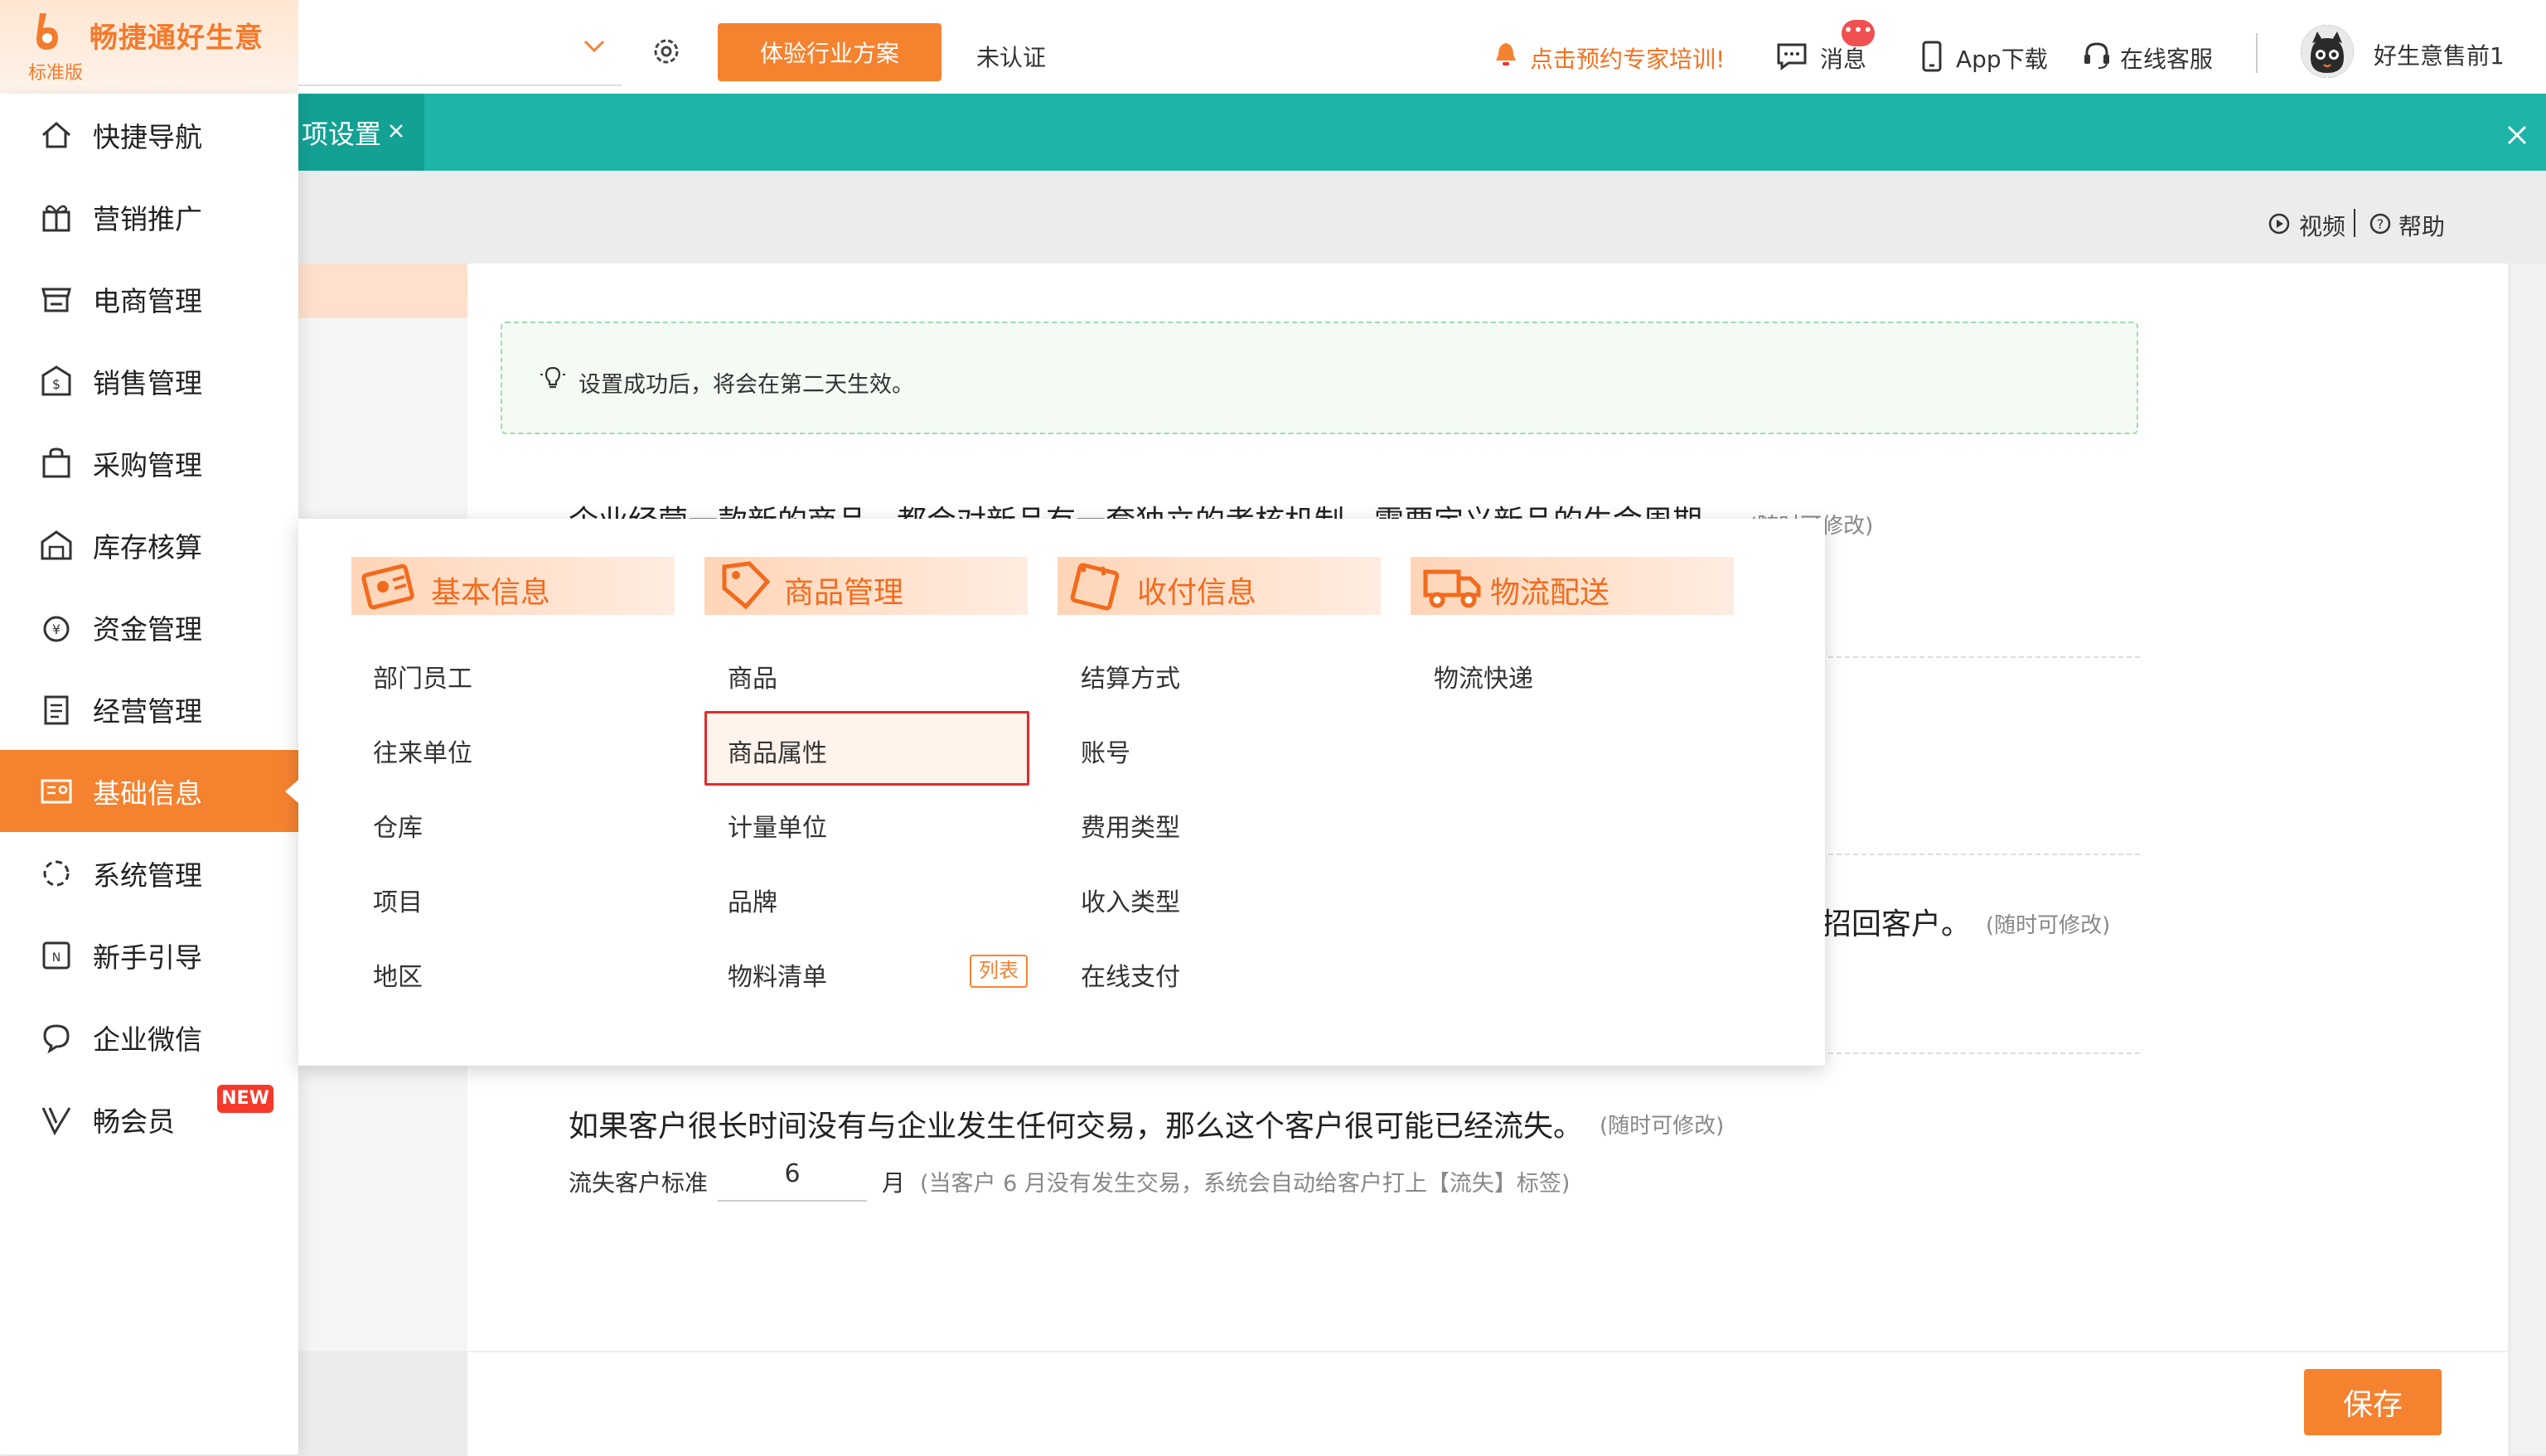 This screenshot has height=1456, width=2546. I want to click on trial-industry-button: 体验行业方案, so click(829, 52).